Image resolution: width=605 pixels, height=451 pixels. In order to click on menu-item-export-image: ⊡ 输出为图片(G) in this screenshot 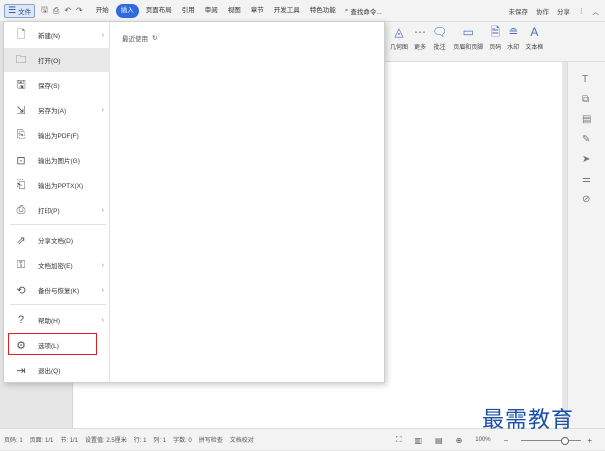, I will do `click(57, 160)`.